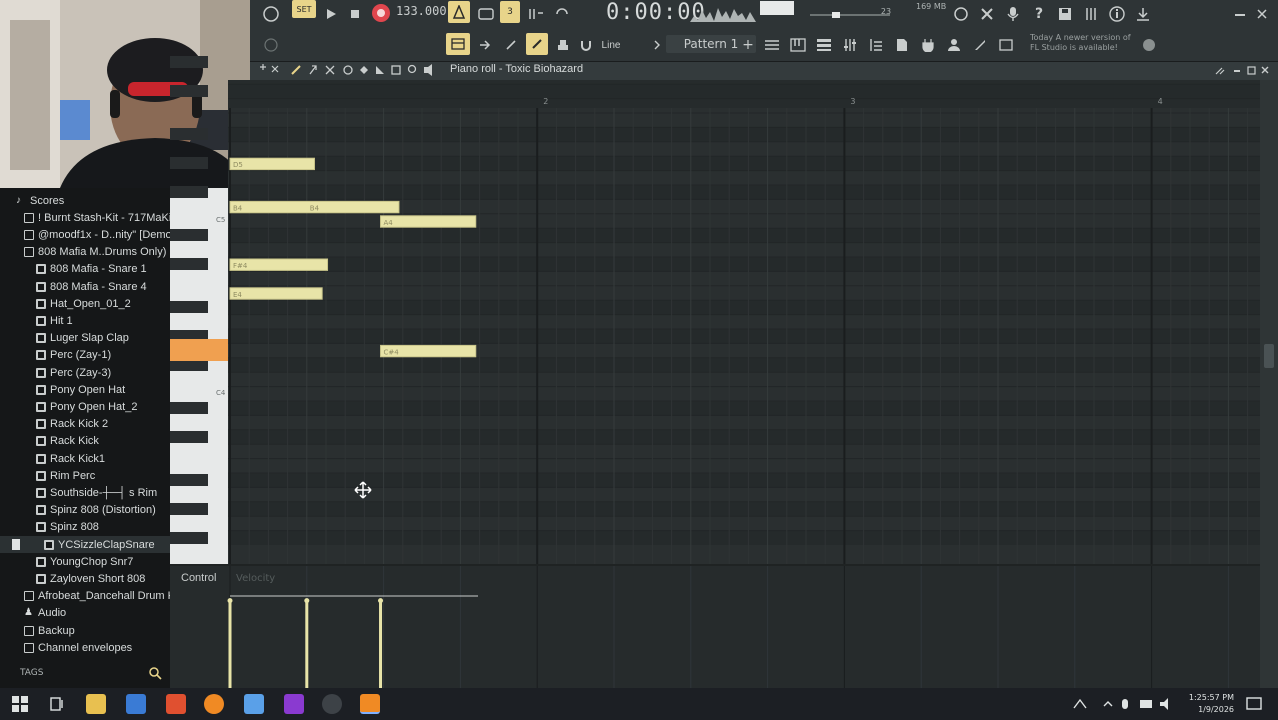 The width and height of the screenshot is (1278, 720). What do you see at coordinates (824, 45) in the screenshot?
I see `channel-rack-icon` at bounding box center [824, 45].